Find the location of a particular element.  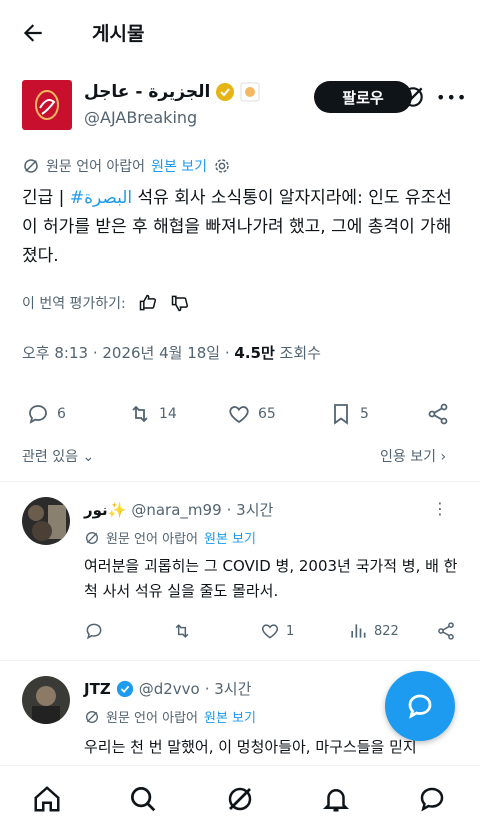

search-icon is located at coordinates (143, 799).